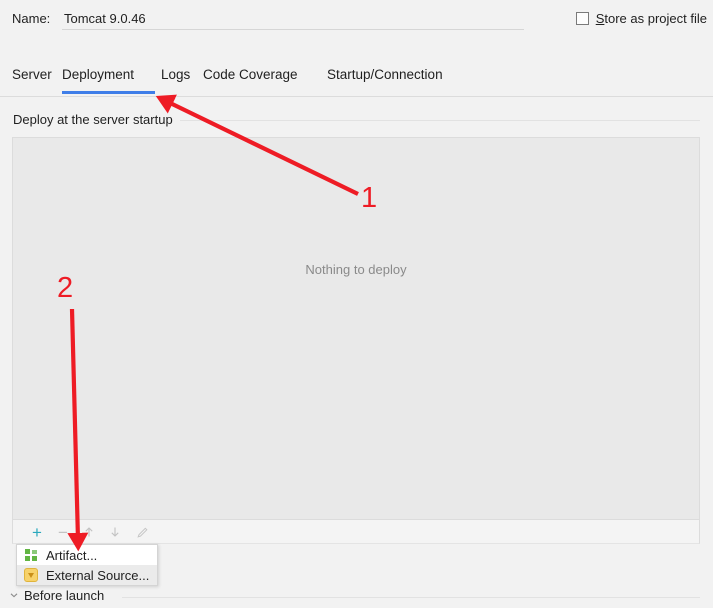 The height and width of the screenshot is (608, 713). I want to click on nothing-to-deploy-text: Nothing to deploy, so click(356, 269).